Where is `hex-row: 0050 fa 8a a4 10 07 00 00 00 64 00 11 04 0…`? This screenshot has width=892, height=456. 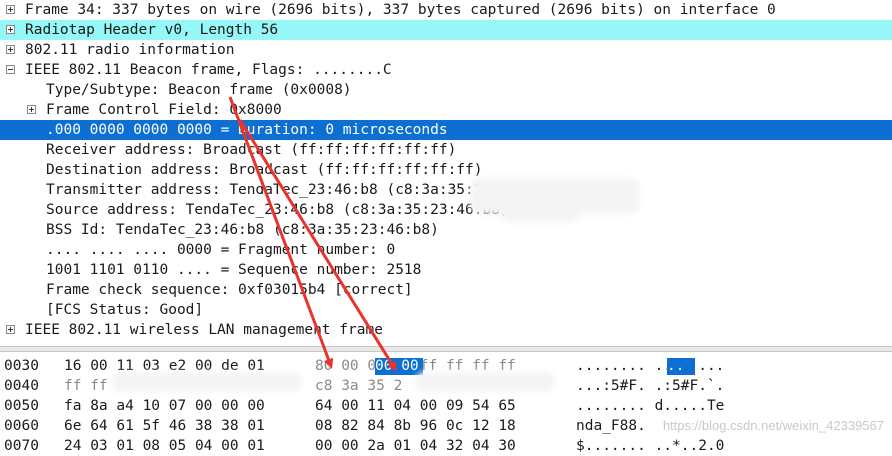 hex-row: 0050 fa 8a a4 10 07 00 00 00 64 00 11 04 0… is located at coordinates (446, 406).